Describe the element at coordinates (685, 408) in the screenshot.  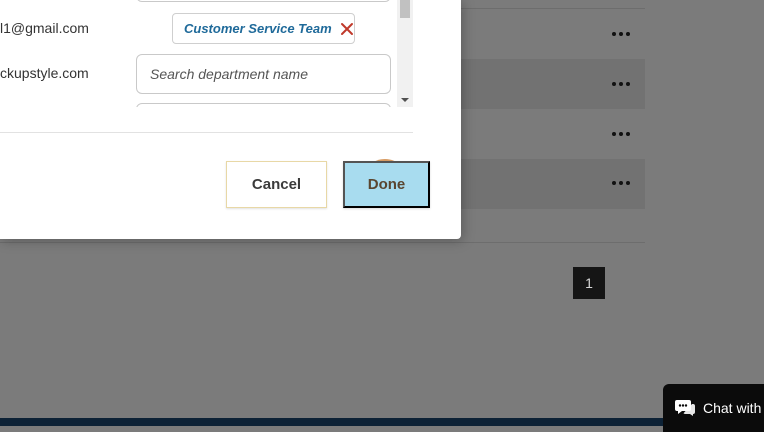
I see `chat-bubble-icon` at that location.